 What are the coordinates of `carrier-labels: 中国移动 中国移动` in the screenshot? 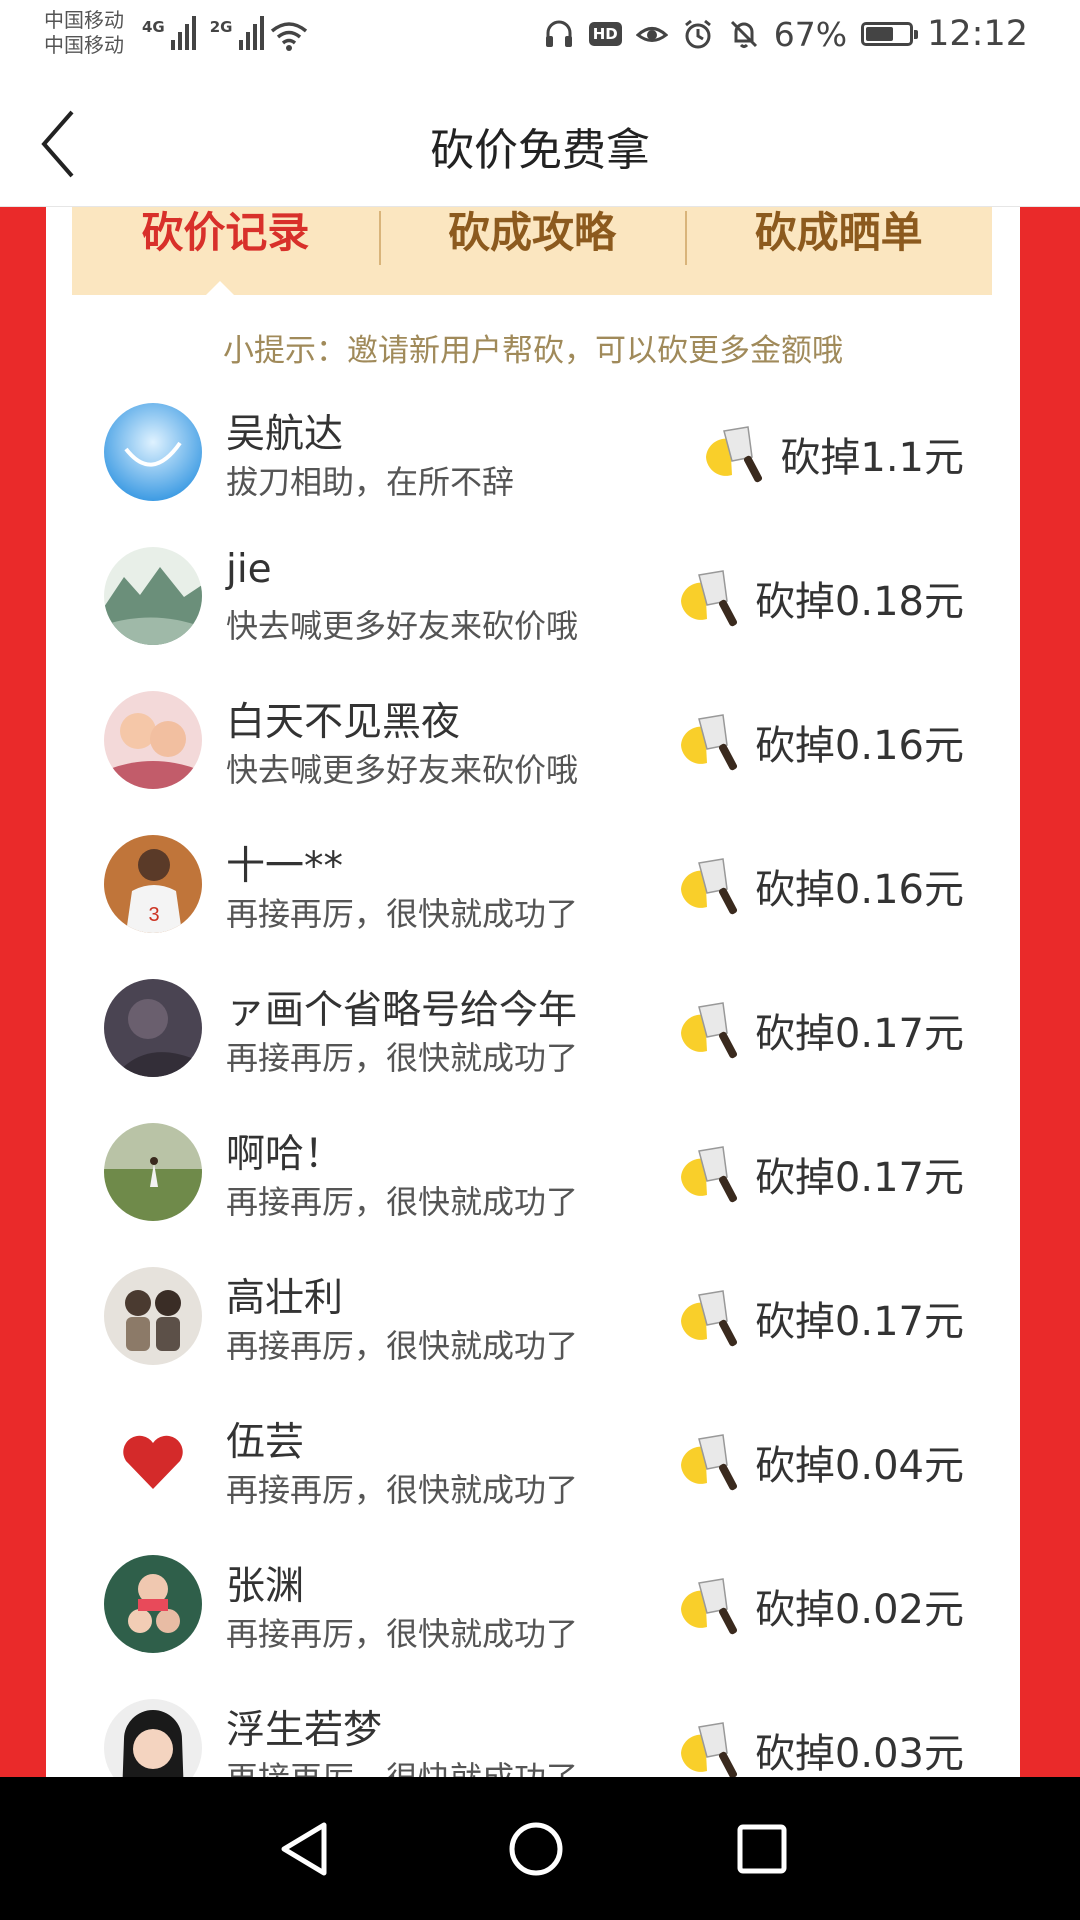 It's located at (84, 33).